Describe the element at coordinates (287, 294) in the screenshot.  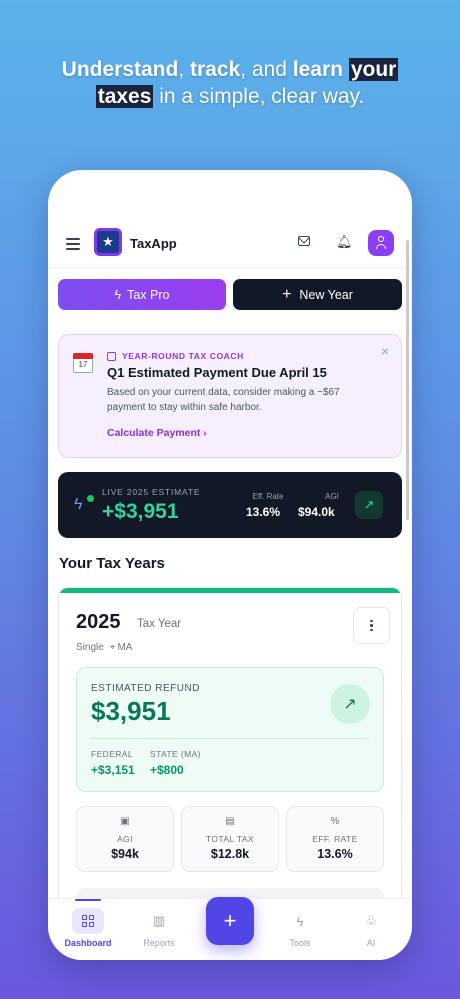
I see `plus-icon: +` at that location.